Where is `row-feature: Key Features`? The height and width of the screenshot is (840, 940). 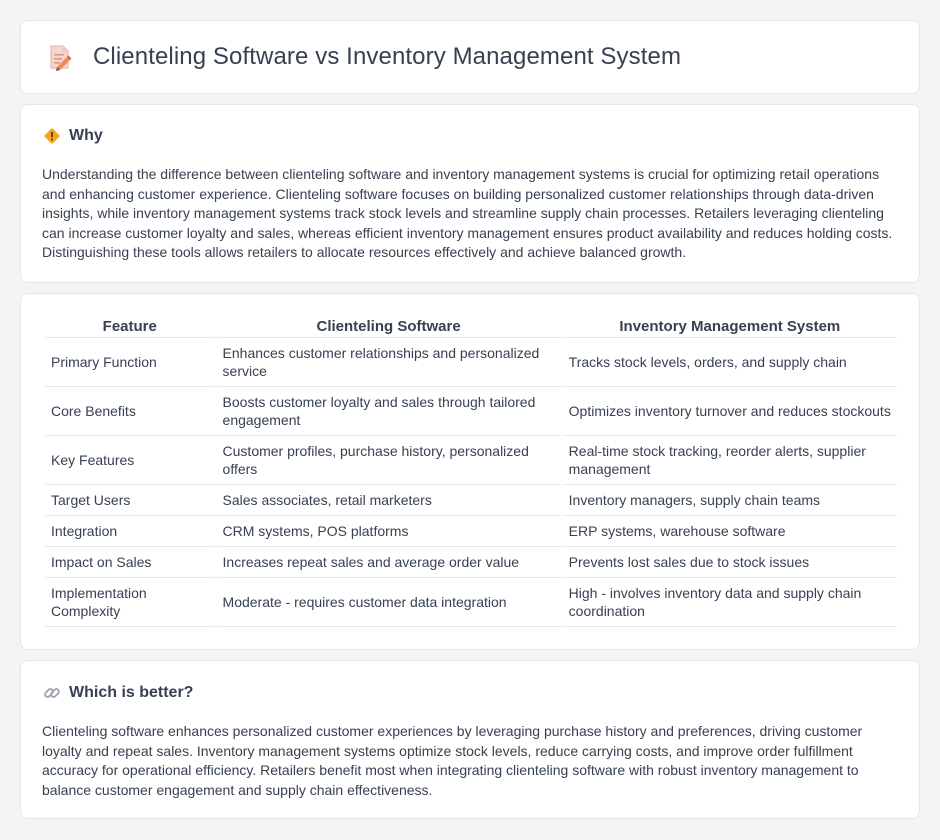
row-feature: Key Features is located at coordinates (130, 460).